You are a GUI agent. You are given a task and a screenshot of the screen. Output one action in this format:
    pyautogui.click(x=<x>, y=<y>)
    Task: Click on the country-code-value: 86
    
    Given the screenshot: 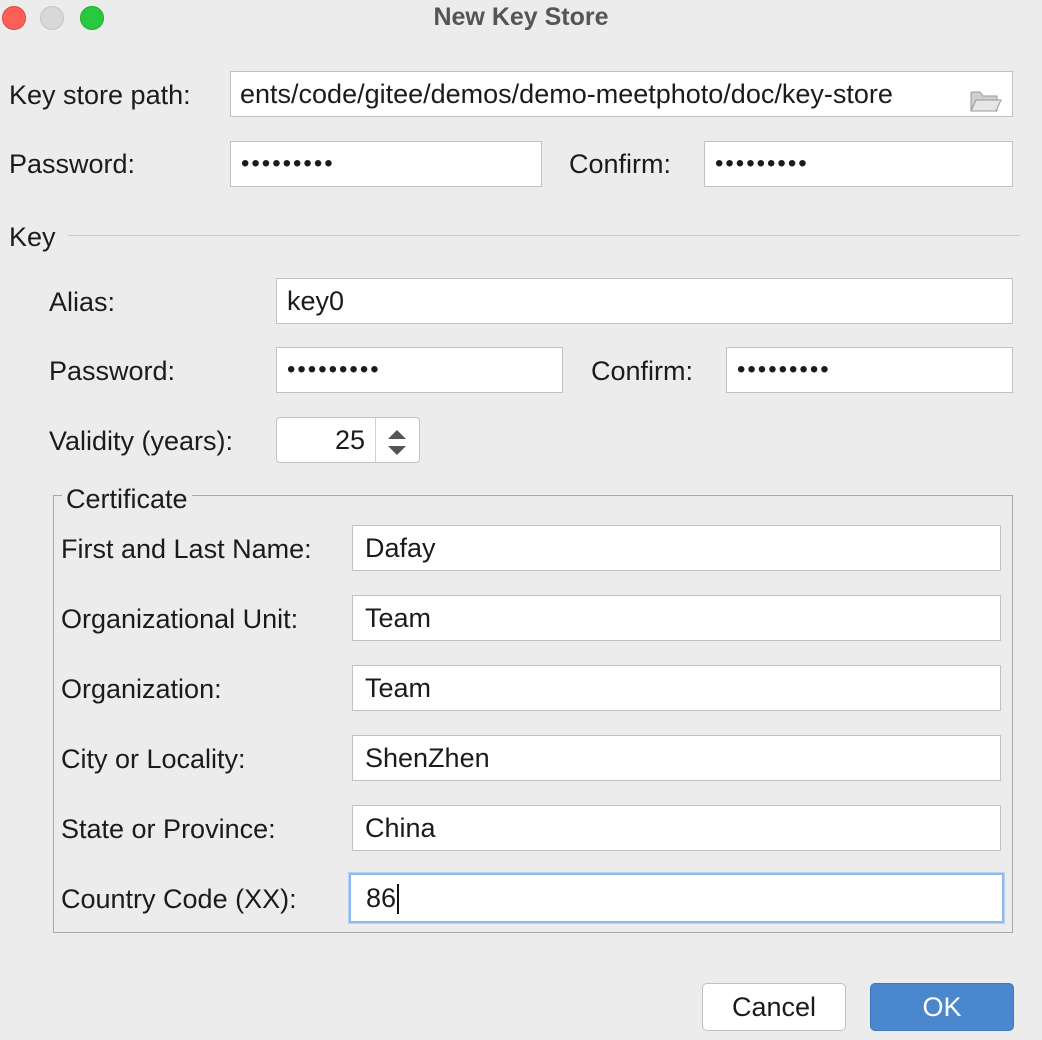 What is the action you would take?
    pyautogui.click(x=381, y=898)
    